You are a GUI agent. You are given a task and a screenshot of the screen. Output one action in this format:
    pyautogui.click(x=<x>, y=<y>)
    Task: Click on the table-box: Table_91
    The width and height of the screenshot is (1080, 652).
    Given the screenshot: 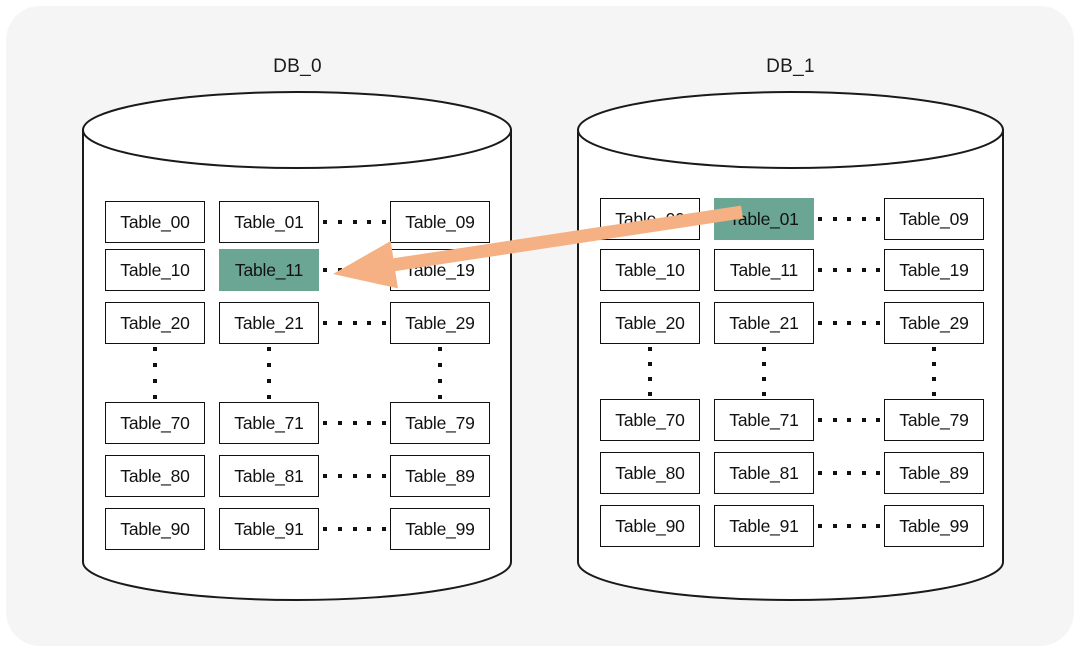 What is the action you would take?
    pyautogui.click(x=764, y=526)
    